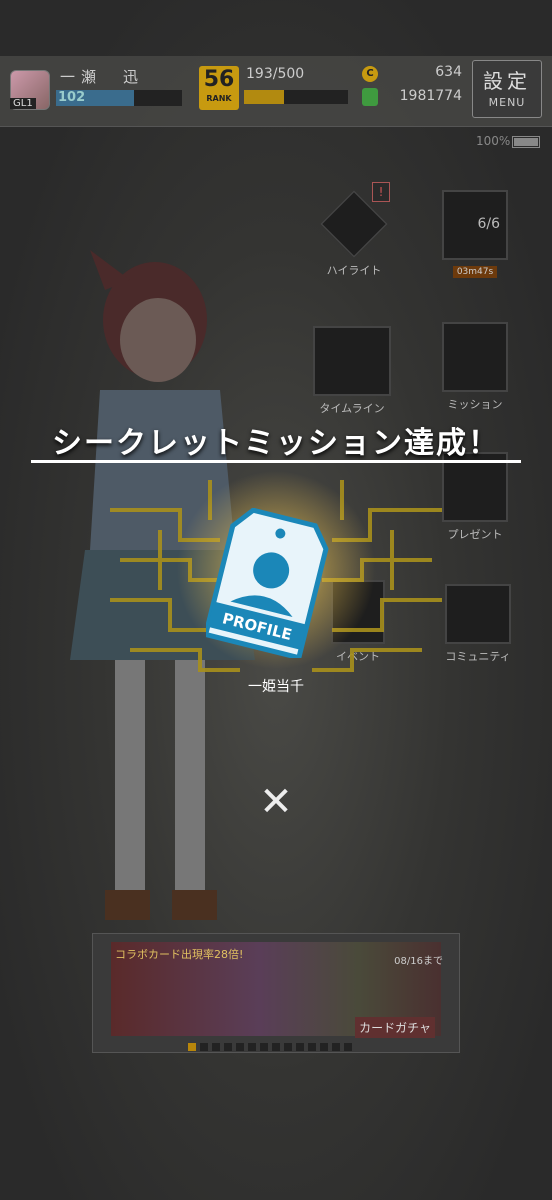 Image resolution: width=552 pixels, height=1200 pixels. What do you see at coordinates (72, 97) in the screenshot?
I see `player-level: 102` at bounding box center [72, 97].